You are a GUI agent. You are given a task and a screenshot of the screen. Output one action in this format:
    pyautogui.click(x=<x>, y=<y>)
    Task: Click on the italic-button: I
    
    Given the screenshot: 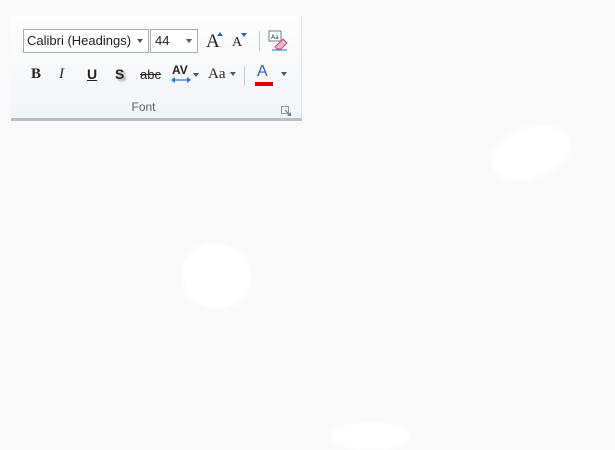 What is the action you would take?
    pyautogui.click(x=64, y=75)
    